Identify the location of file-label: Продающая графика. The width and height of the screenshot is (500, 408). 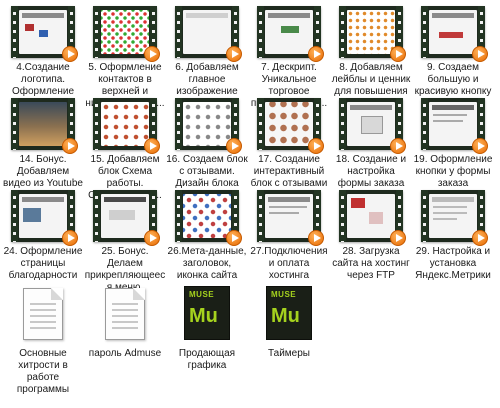
(207, 359).